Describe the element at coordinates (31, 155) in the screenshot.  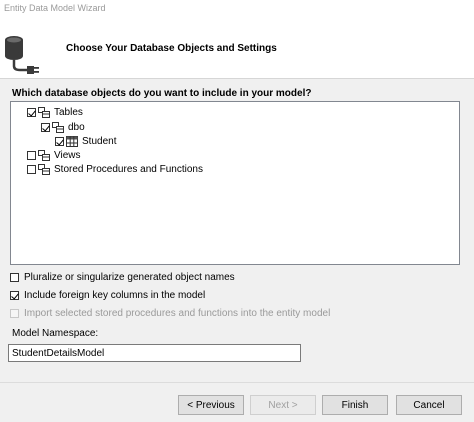
I see `views-checkbox` at that location.